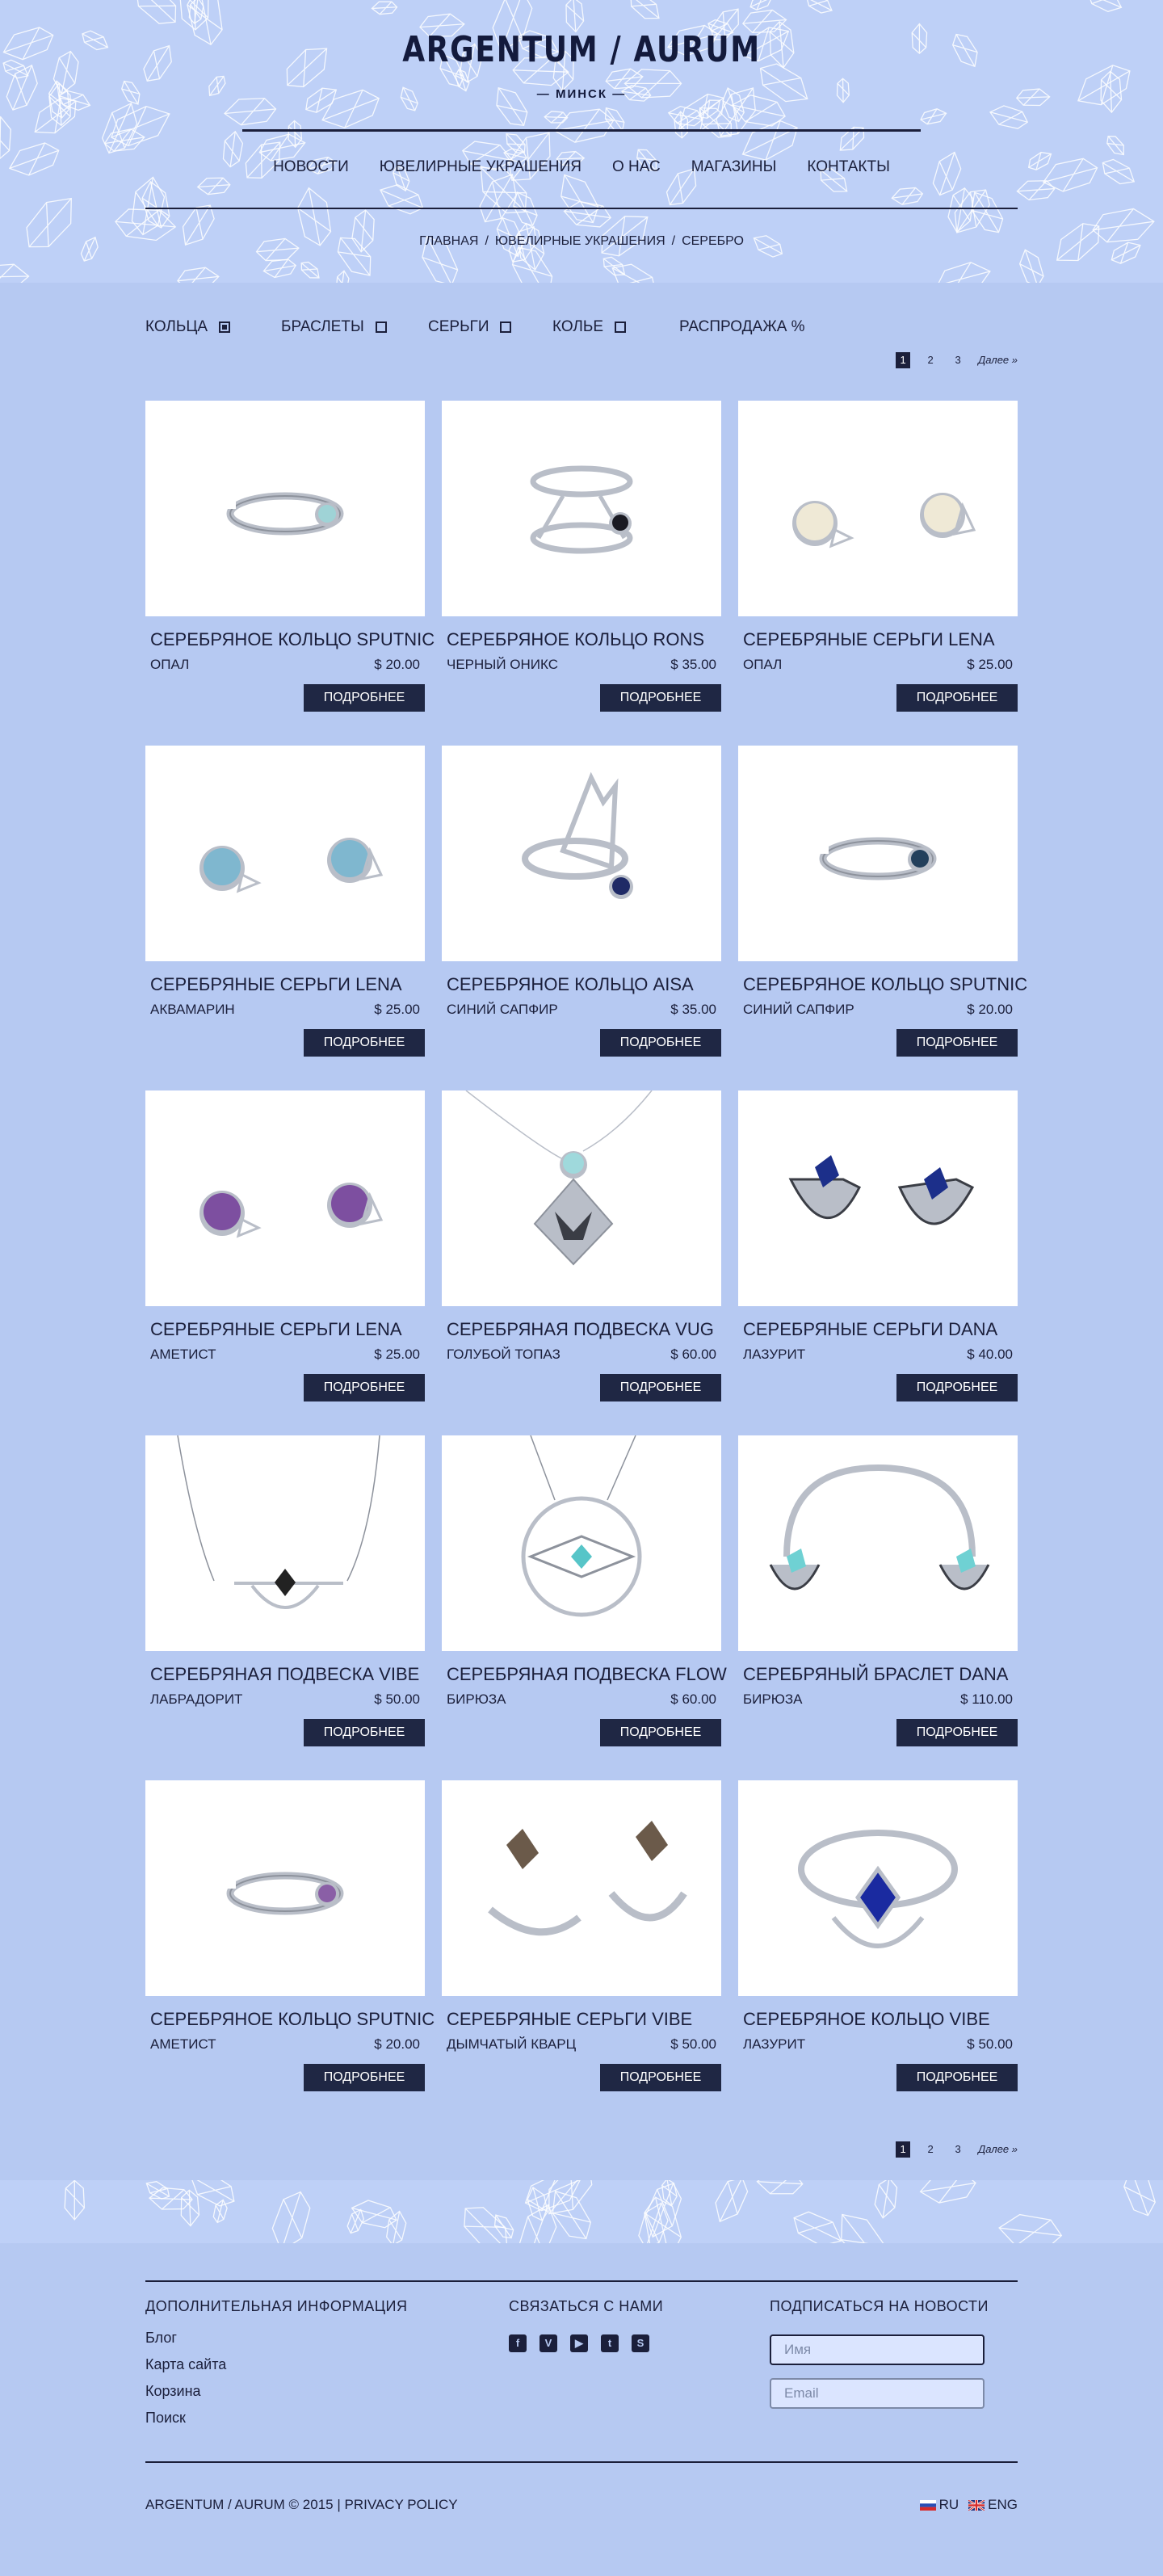  What do you see at coordinates (311, 167) in the screenshot?
I see `nav-item-0: НОВОСТИ` at bounding box center [311, 167].